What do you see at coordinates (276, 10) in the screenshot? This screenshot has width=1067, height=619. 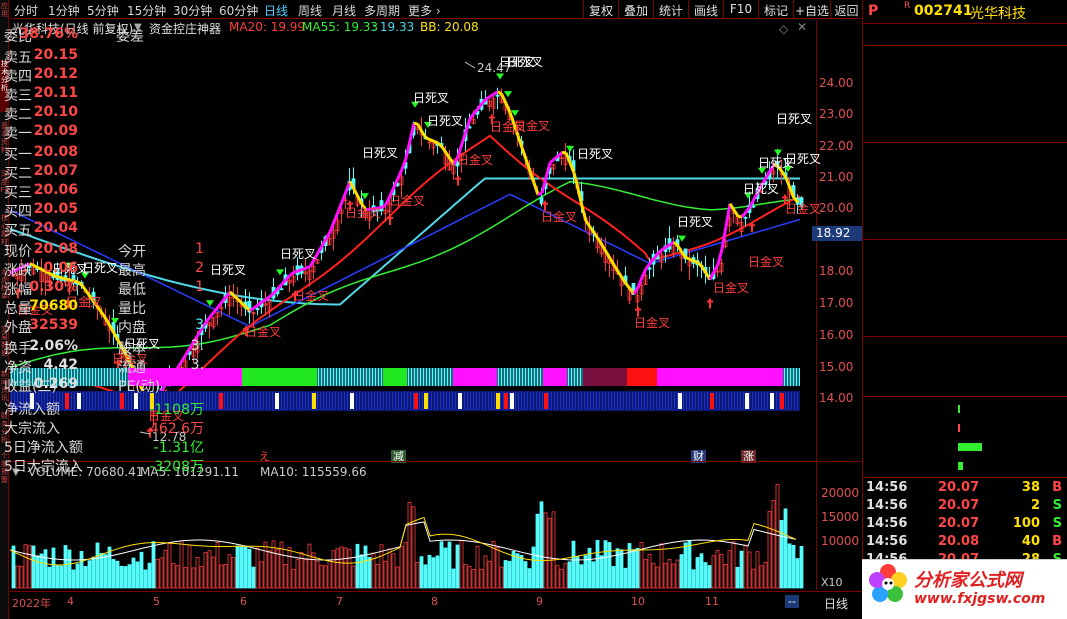 I see `tab-daily: 日线` at bounding box center [276, 10].